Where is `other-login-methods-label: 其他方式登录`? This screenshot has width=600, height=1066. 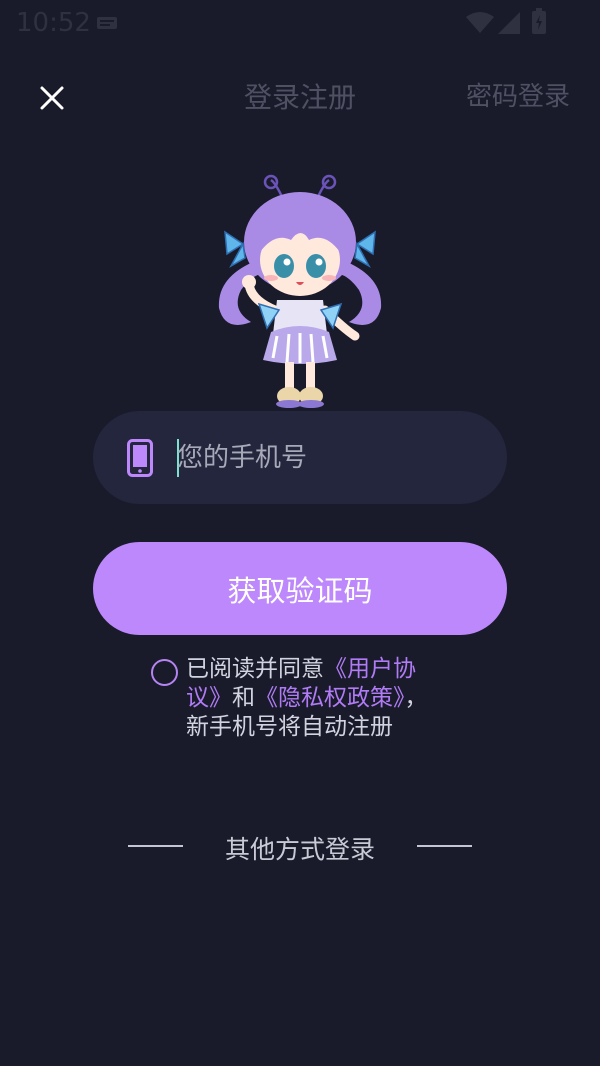 other-login-methods-label: 其他方式登录 is located at coordinates (299, 849).